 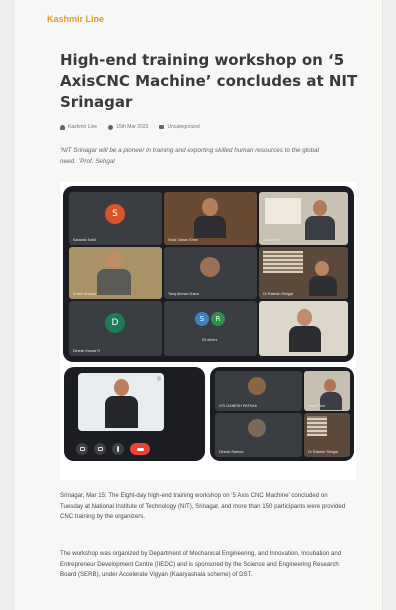 I want to click on participant-name: Saransh Sahil, so click(x=84, y=240).